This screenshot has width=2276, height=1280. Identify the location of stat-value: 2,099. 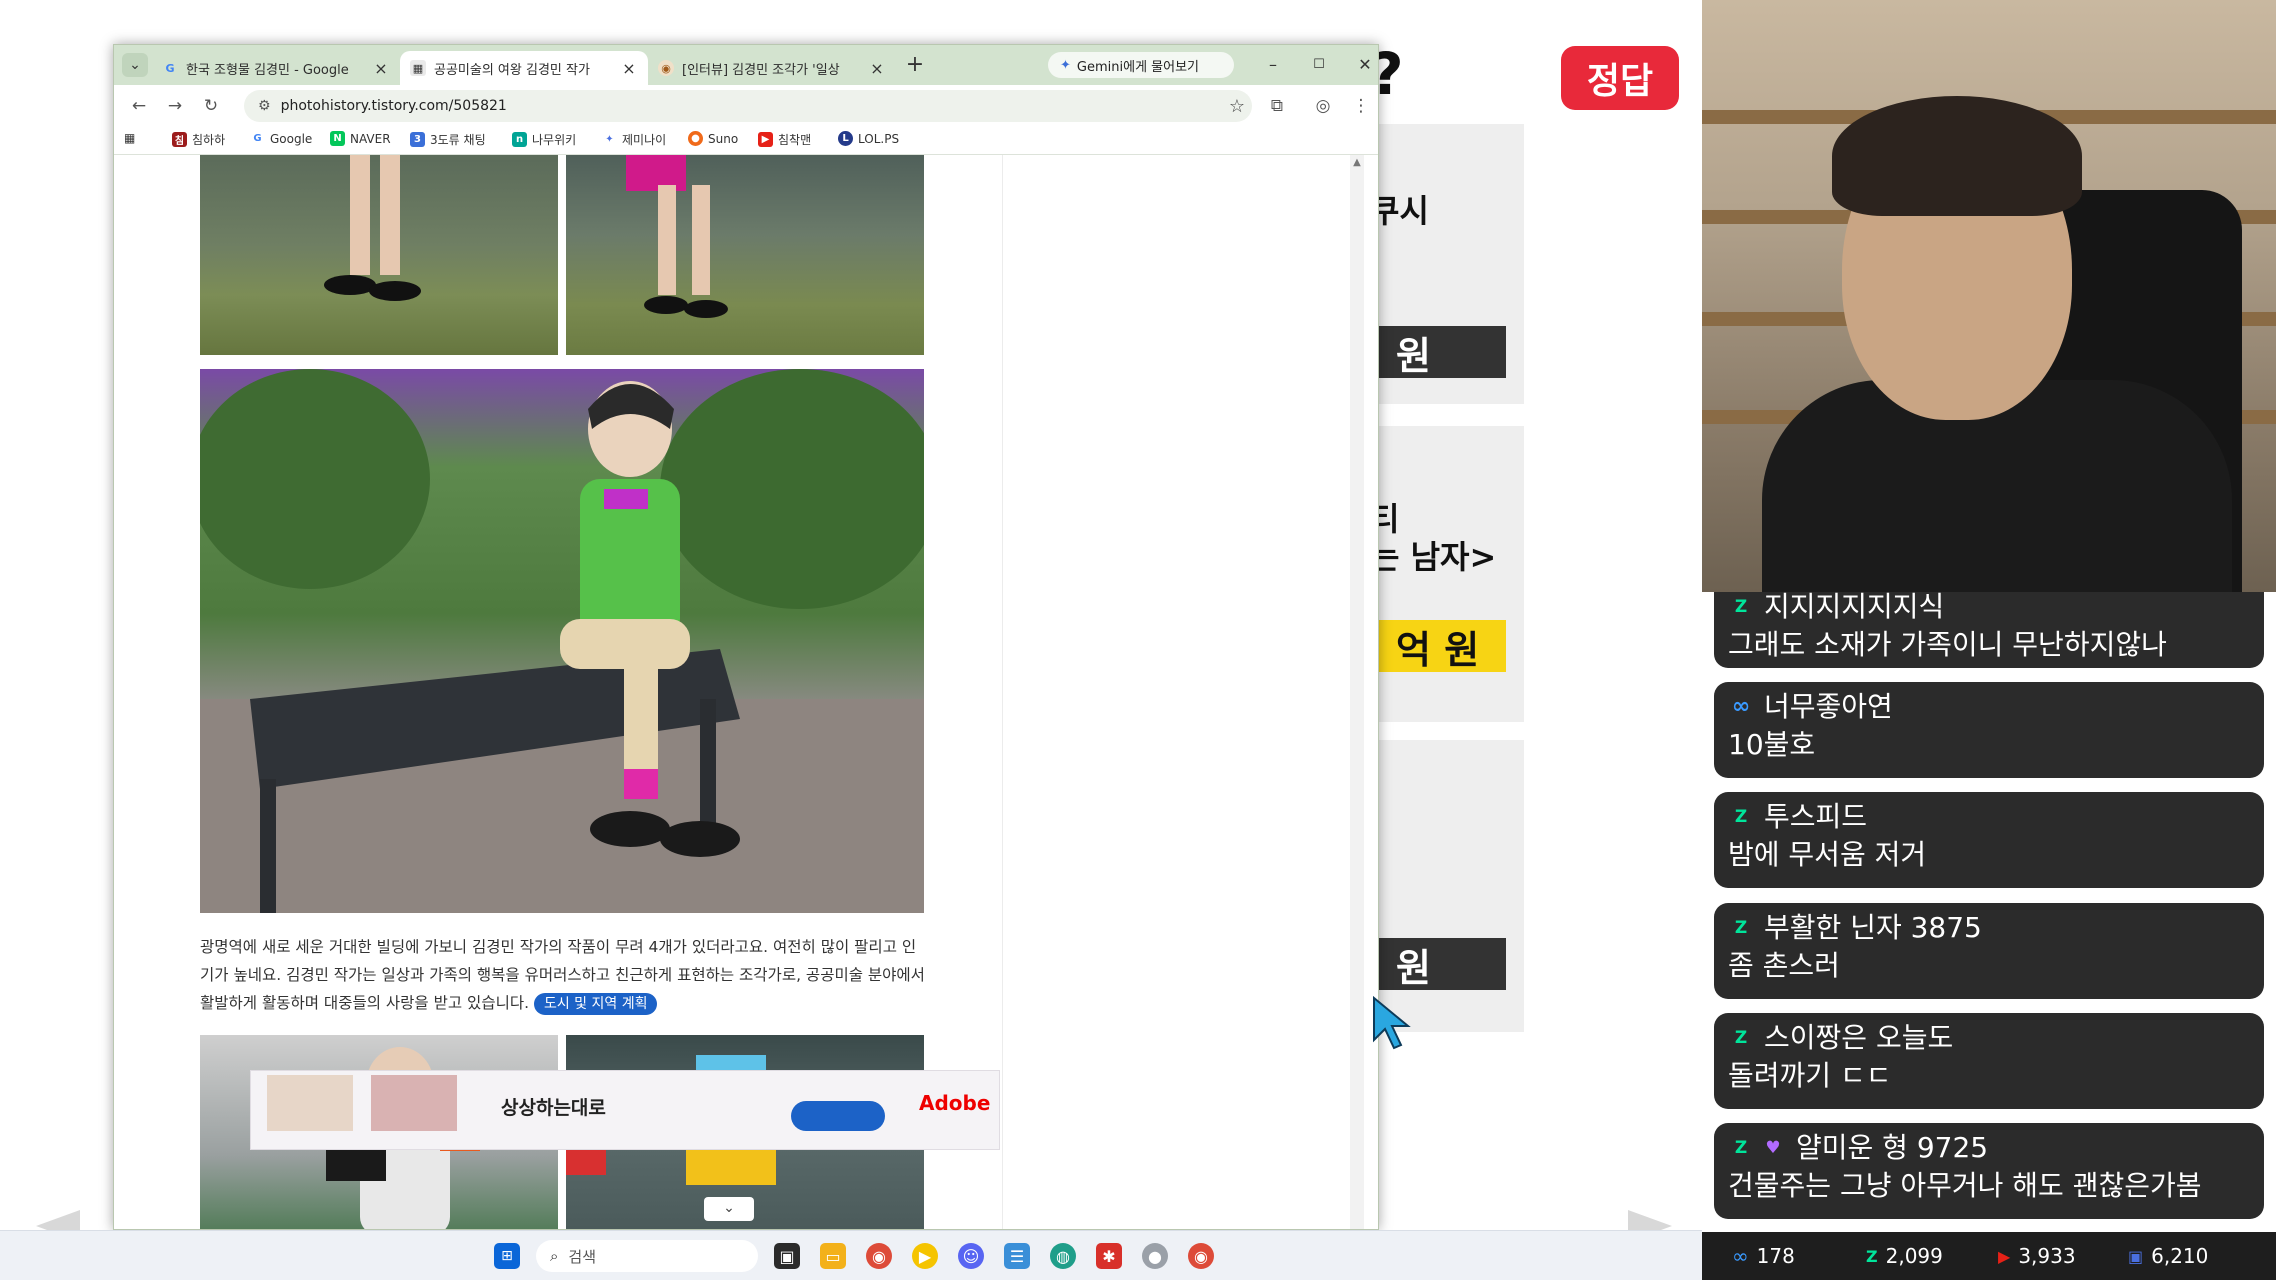
(1914, 1256).